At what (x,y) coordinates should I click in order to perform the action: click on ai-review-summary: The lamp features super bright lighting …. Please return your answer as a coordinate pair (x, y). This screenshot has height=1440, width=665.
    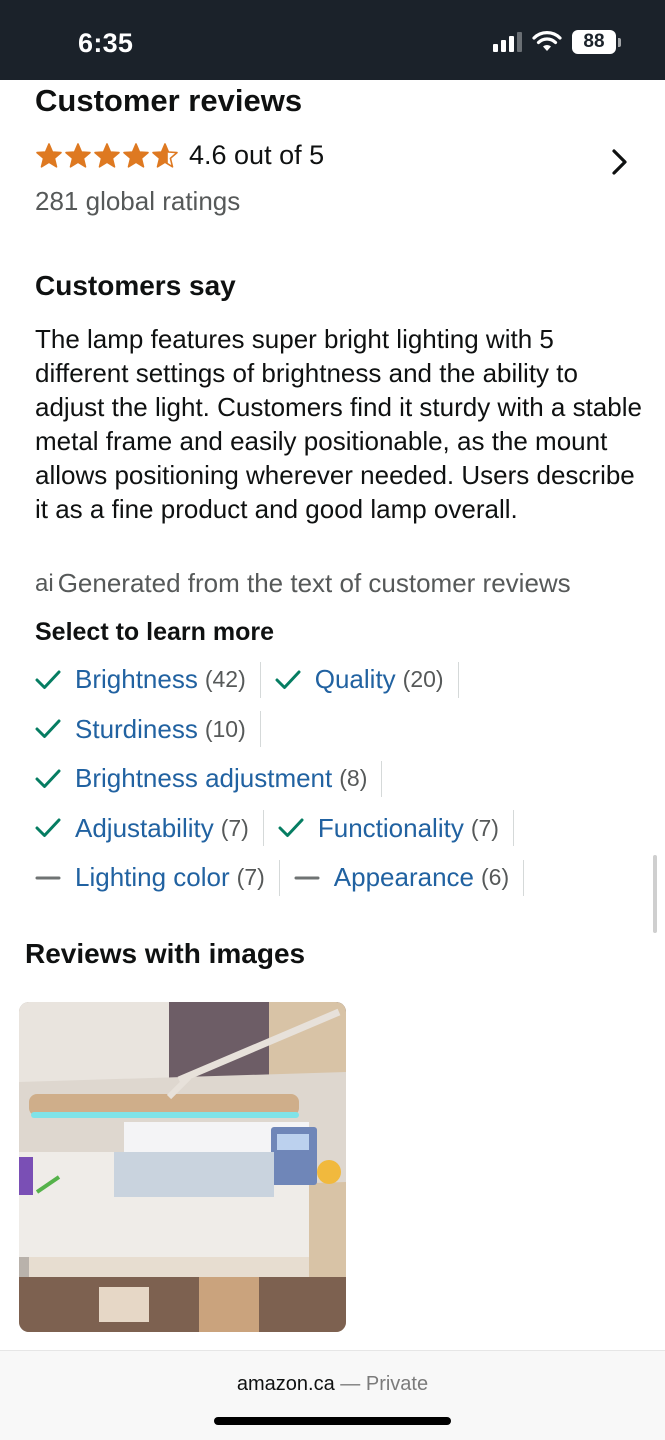
    Looking at the image, I should click on (338, 424).